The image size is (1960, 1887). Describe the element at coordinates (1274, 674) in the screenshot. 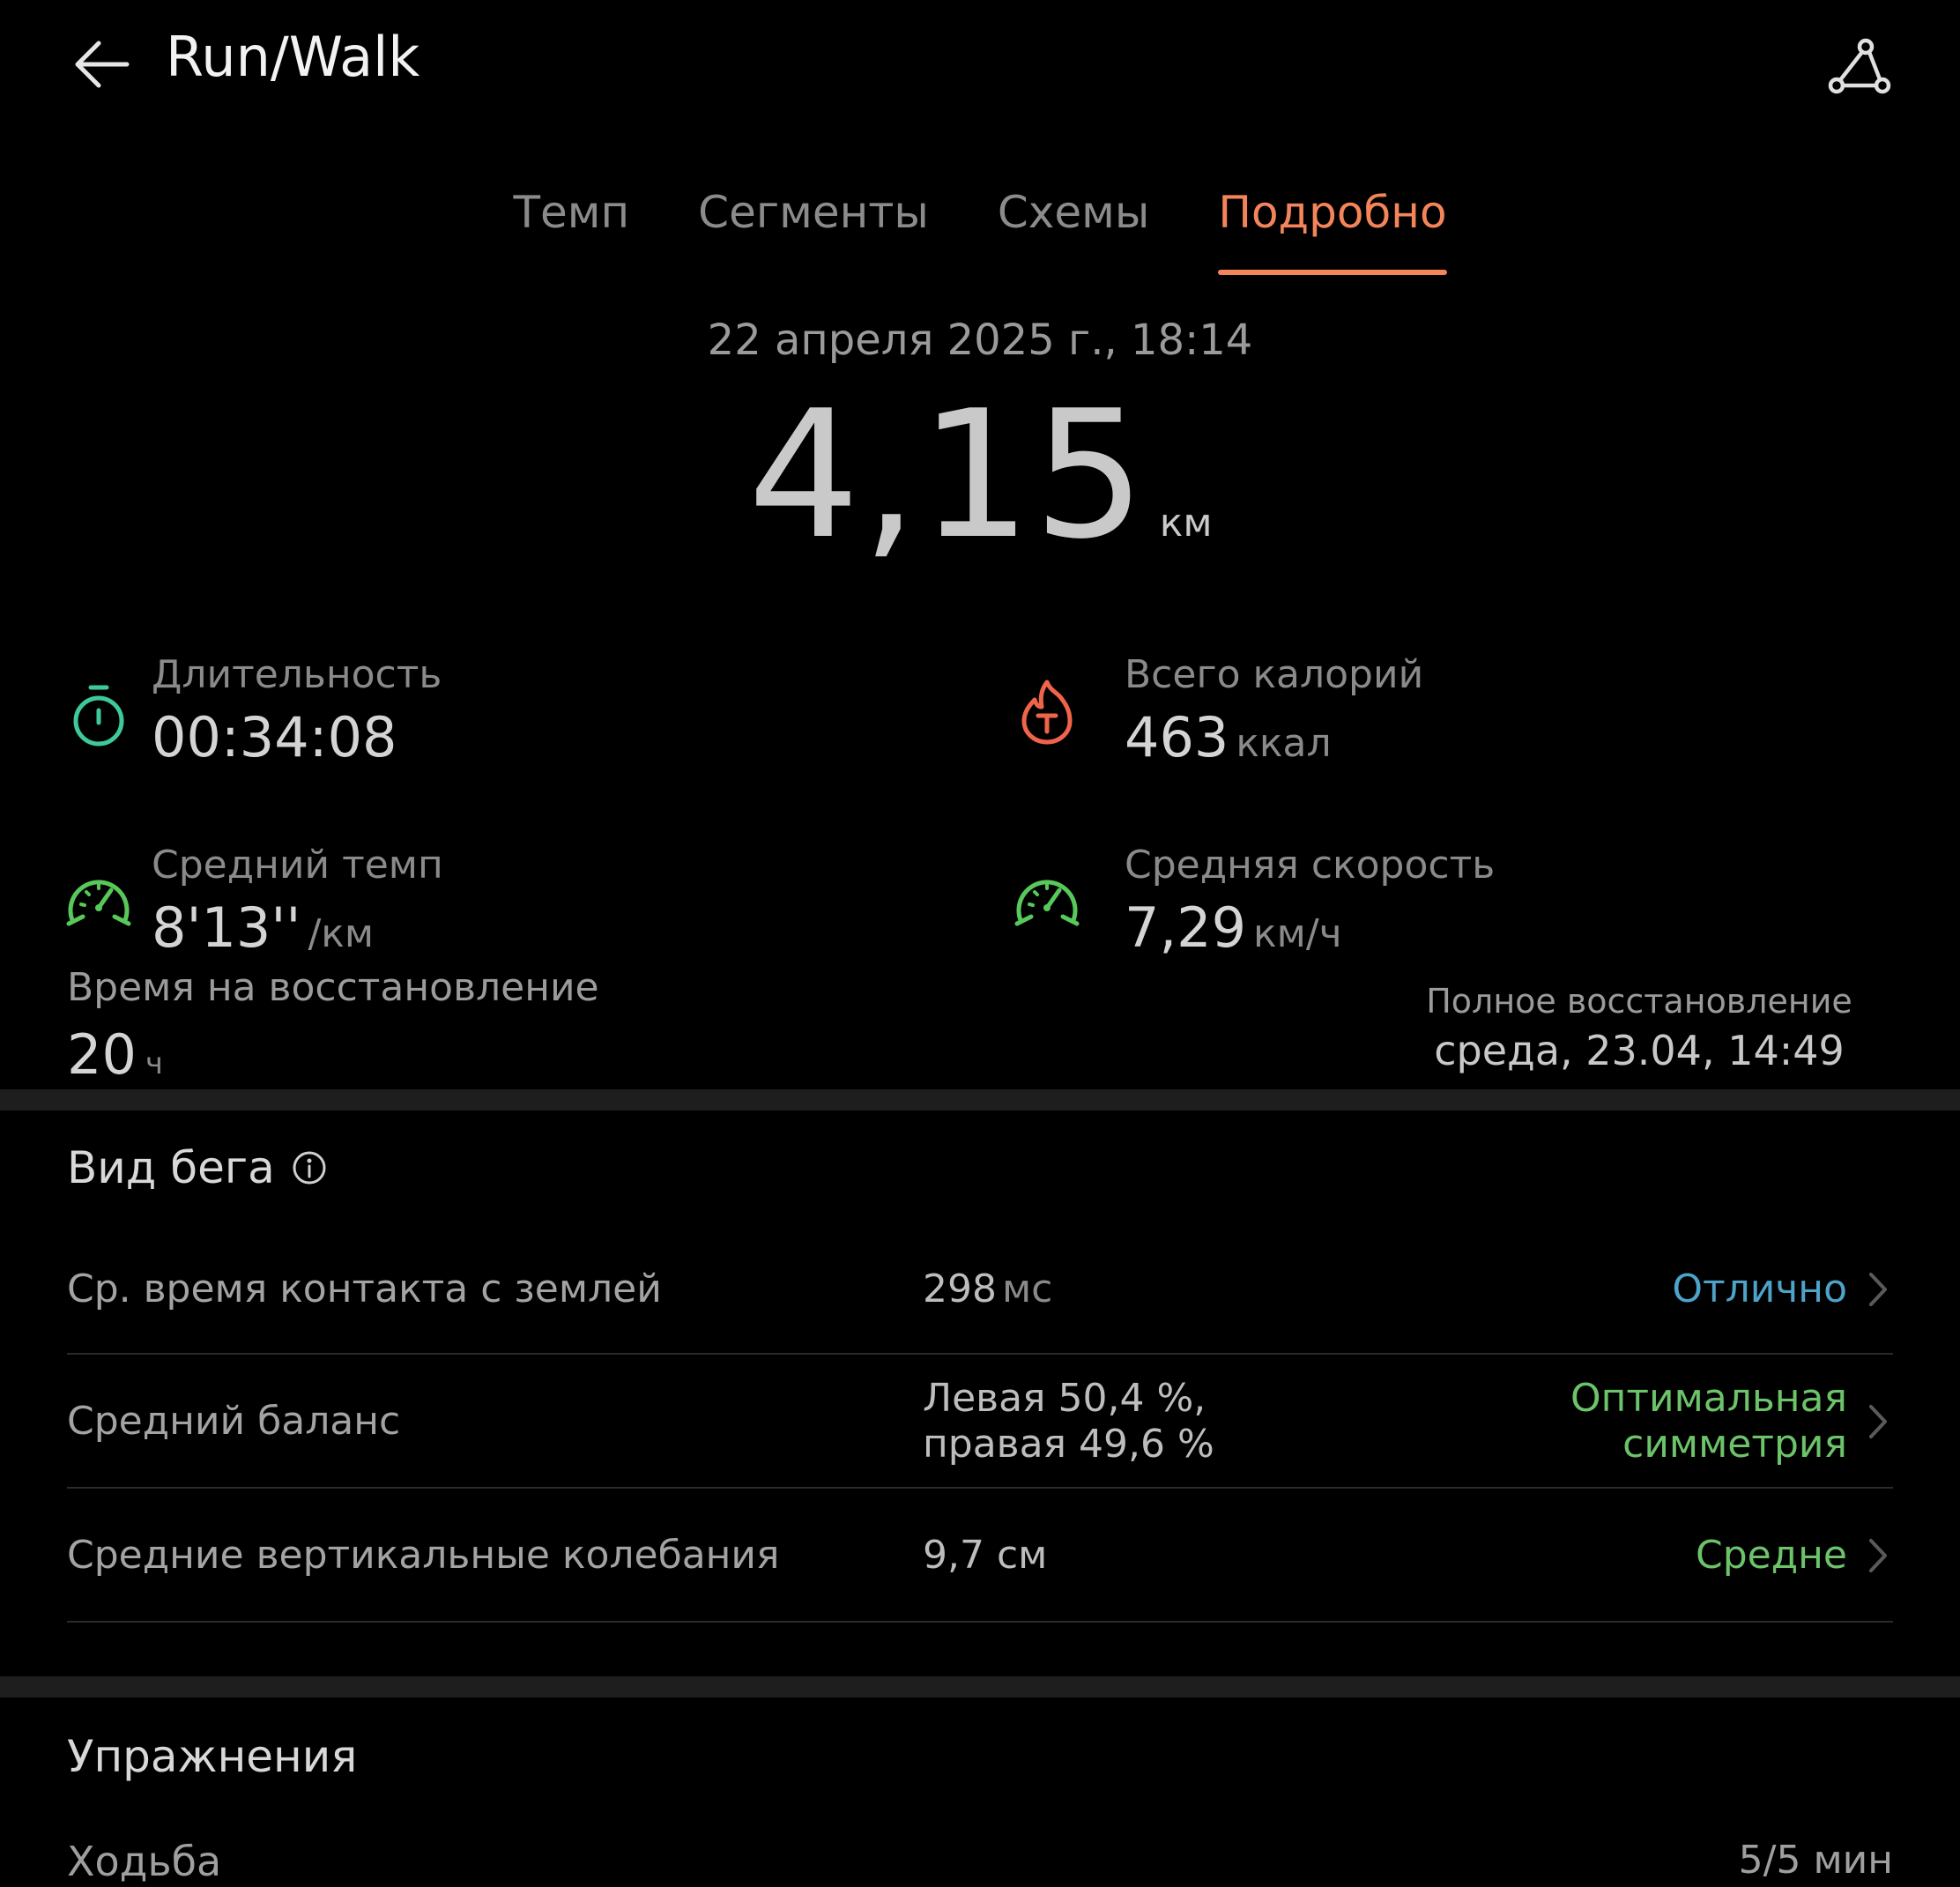

I see `calories-label: Всего калорий` at that location.